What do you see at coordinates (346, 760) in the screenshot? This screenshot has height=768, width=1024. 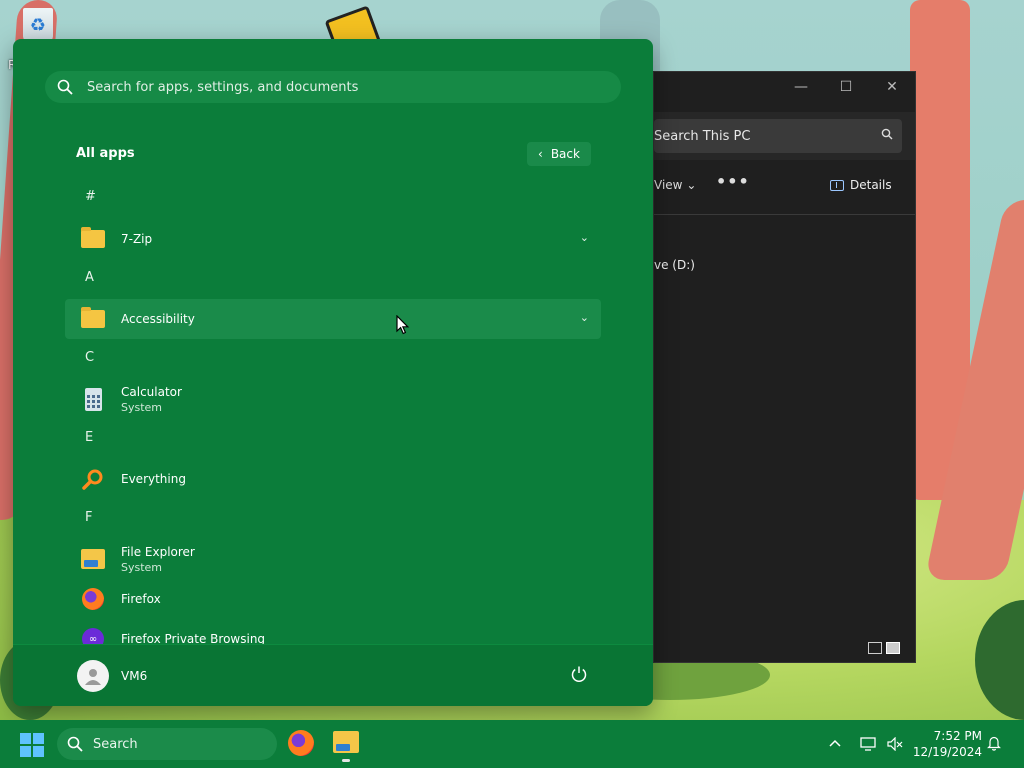 I see `running-indicator` at bounding box center [346, 760].